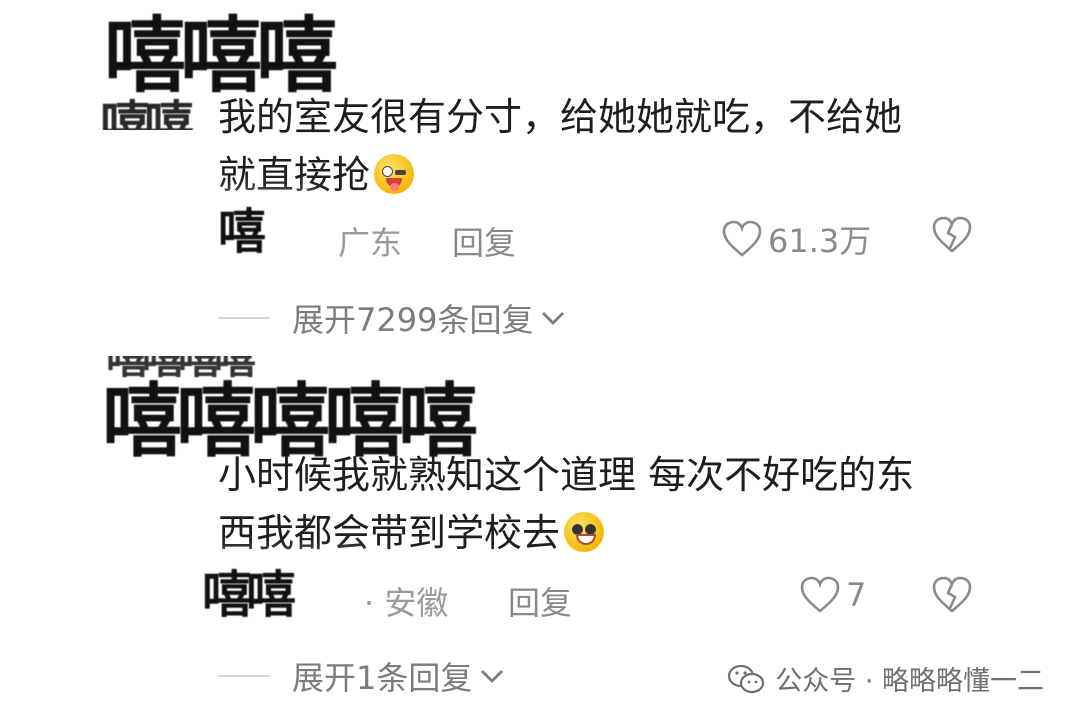 This screenshot has height=720, width=1080. I want to click on like-button: 7, so click(833, 595).